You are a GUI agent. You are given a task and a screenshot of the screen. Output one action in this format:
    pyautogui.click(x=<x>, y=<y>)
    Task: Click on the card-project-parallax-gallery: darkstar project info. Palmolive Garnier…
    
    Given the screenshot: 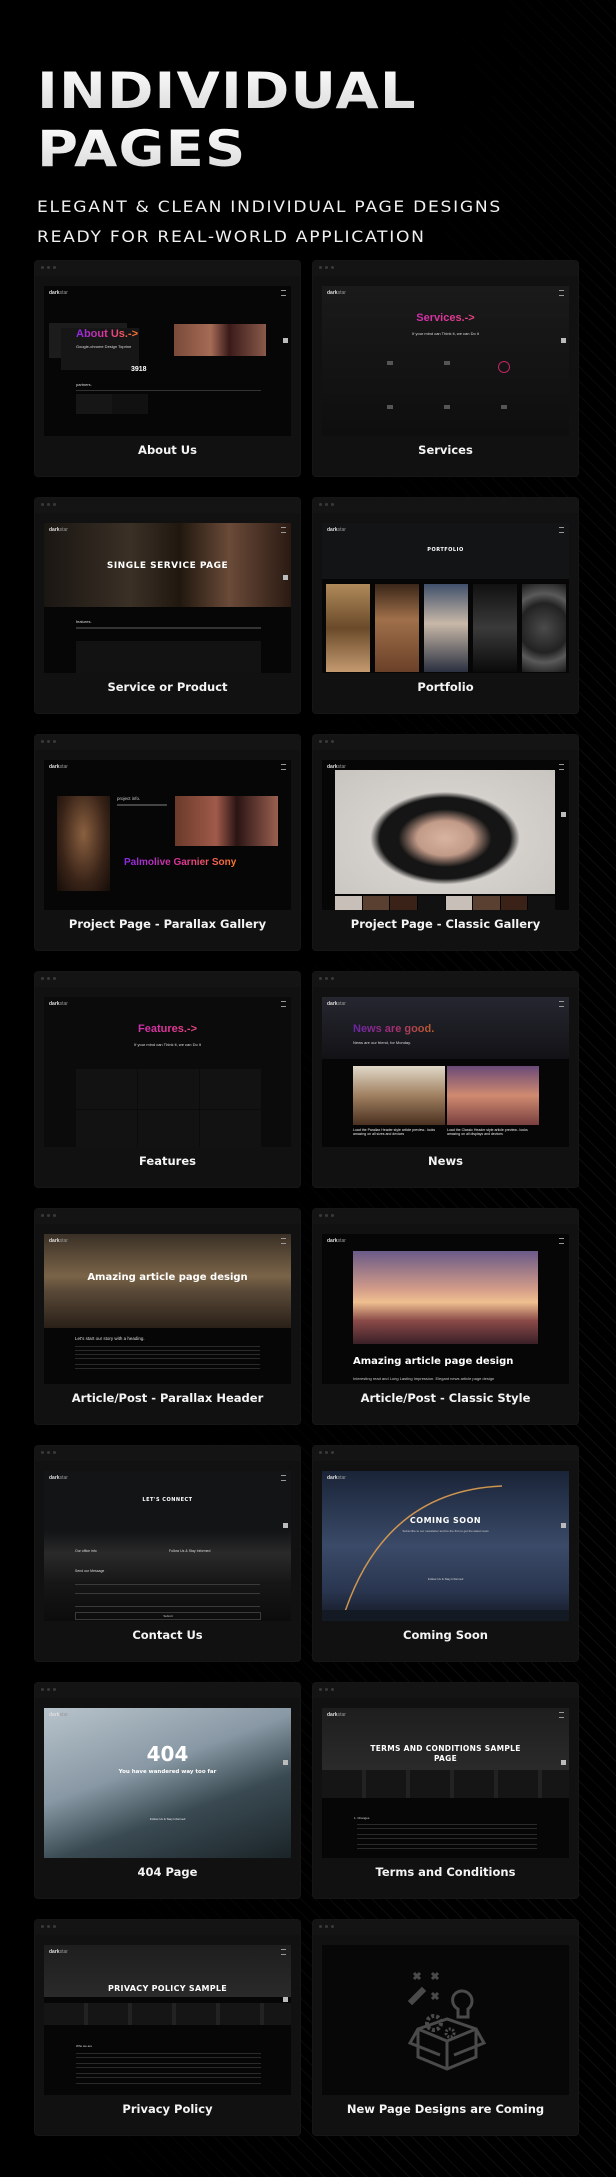 What is the action you would take?
    pyautogui.click(x=167, y=842)
    